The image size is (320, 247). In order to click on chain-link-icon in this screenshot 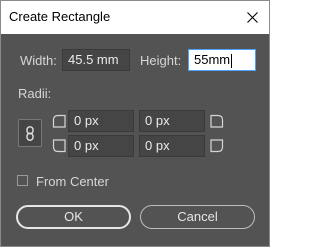, I will do `click(30, 133)`.